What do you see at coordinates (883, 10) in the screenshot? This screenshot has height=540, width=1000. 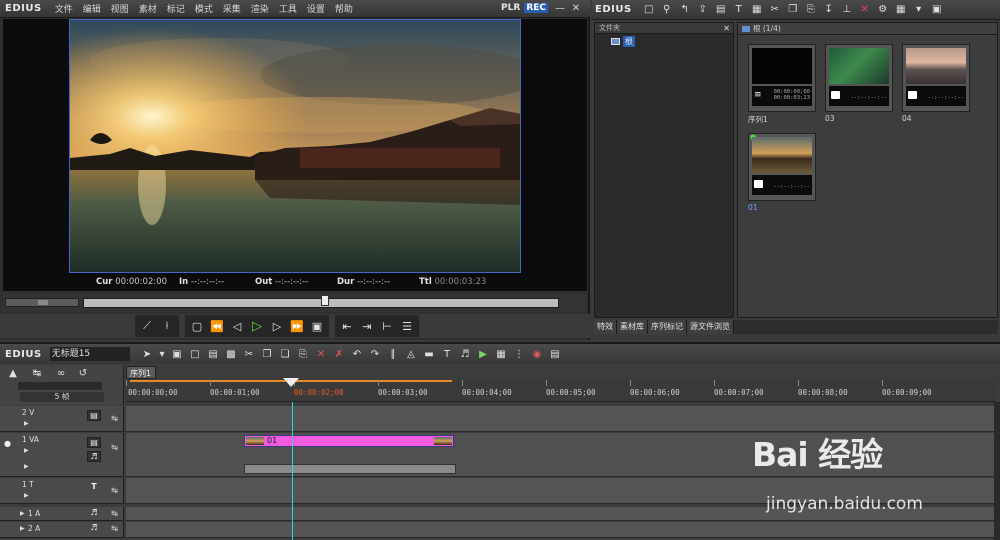 I see `properties-icon: ⚙` at bounding box center [883, 10].